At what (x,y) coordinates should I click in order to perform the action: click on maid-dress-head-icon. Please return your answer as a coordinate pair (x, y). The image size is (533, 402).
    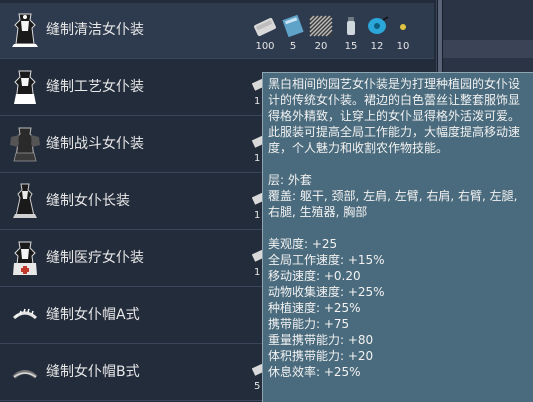
    Looking at the image, I should click on (25, 200).